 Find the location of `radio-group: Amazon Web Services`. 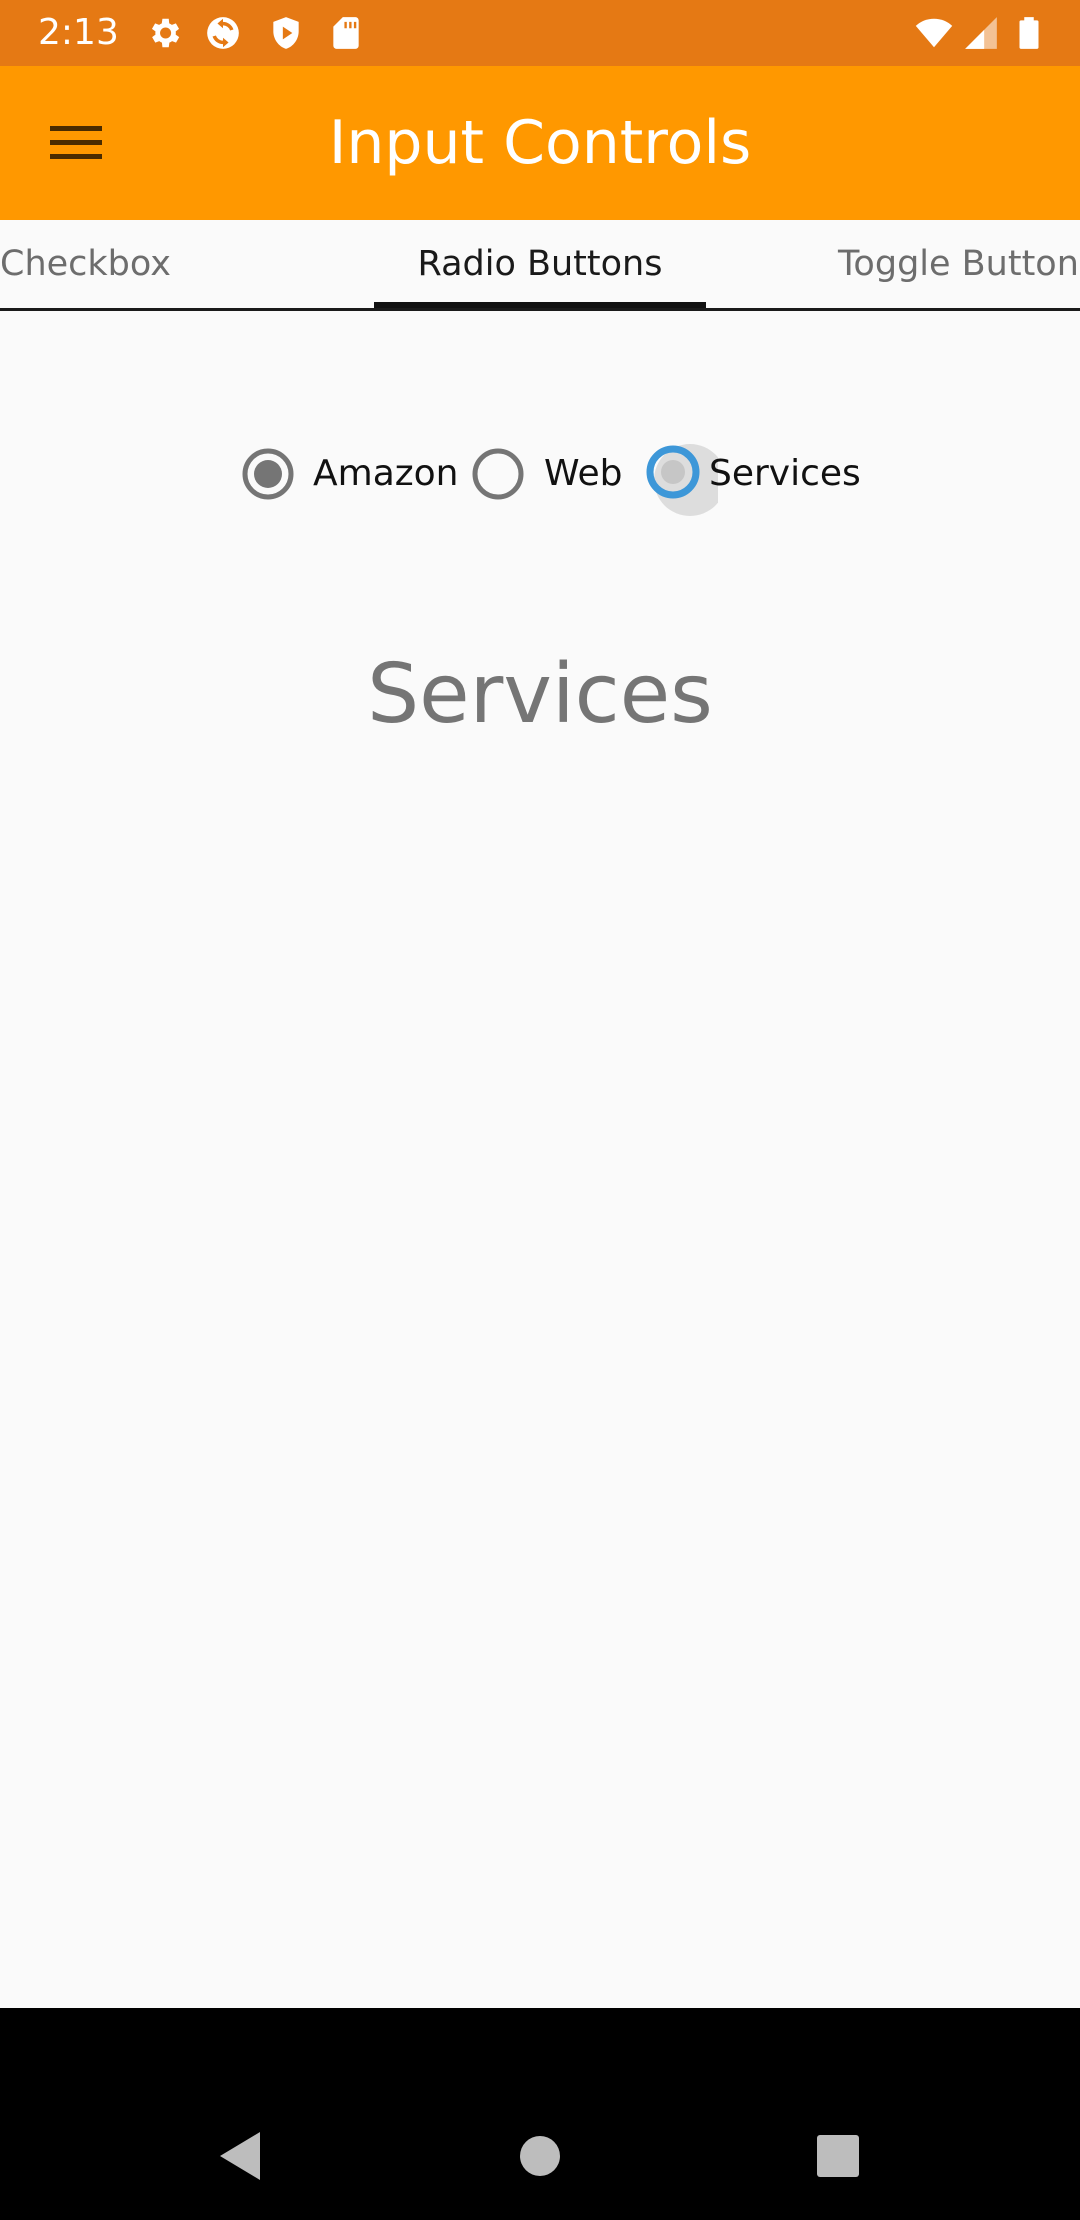

radio-group: Amazon Web Services is located at coordinates (540, 474).